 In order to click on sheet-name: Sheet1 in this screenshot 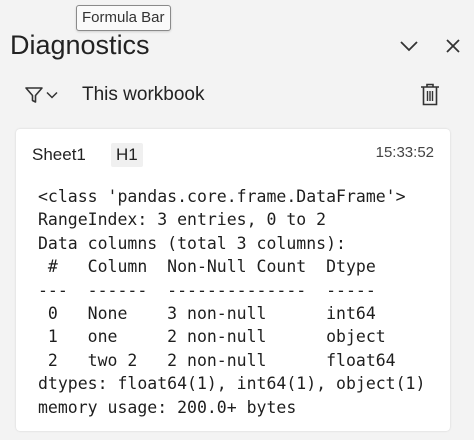, I will do `click(59, 154)`.